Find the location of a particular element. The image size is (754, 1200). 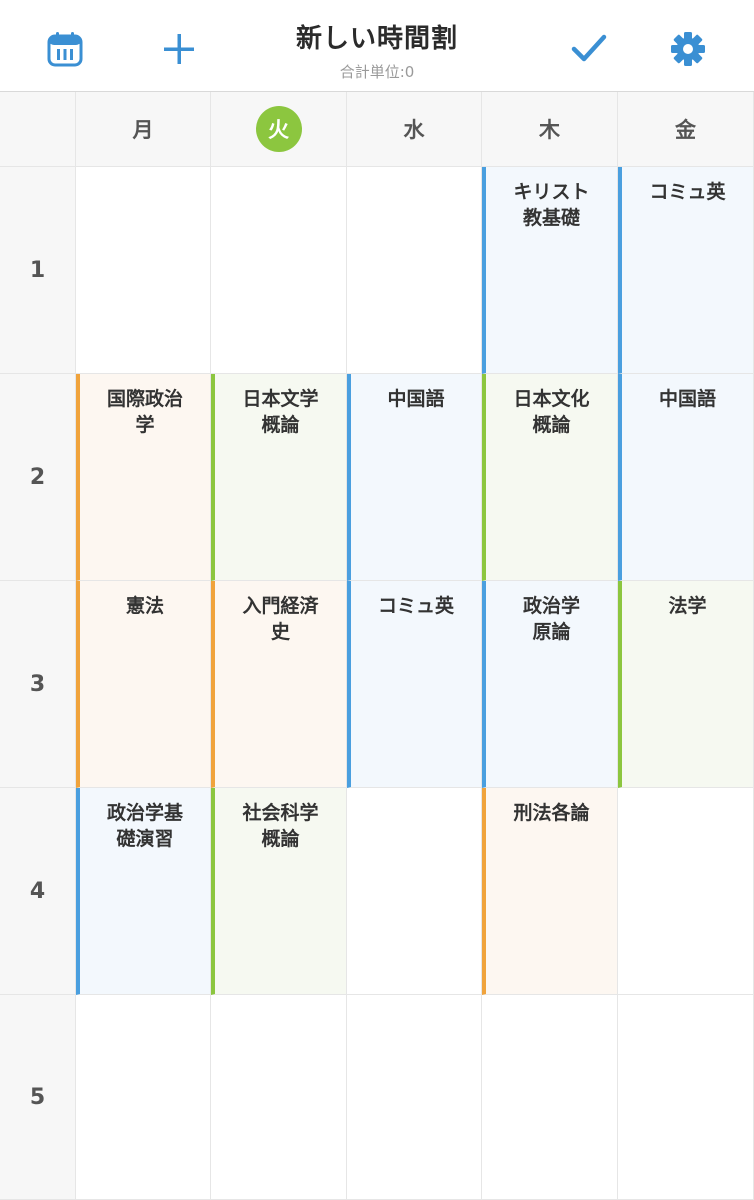

course-cell: 入門経済 史 is located at coordinates (279, 684).